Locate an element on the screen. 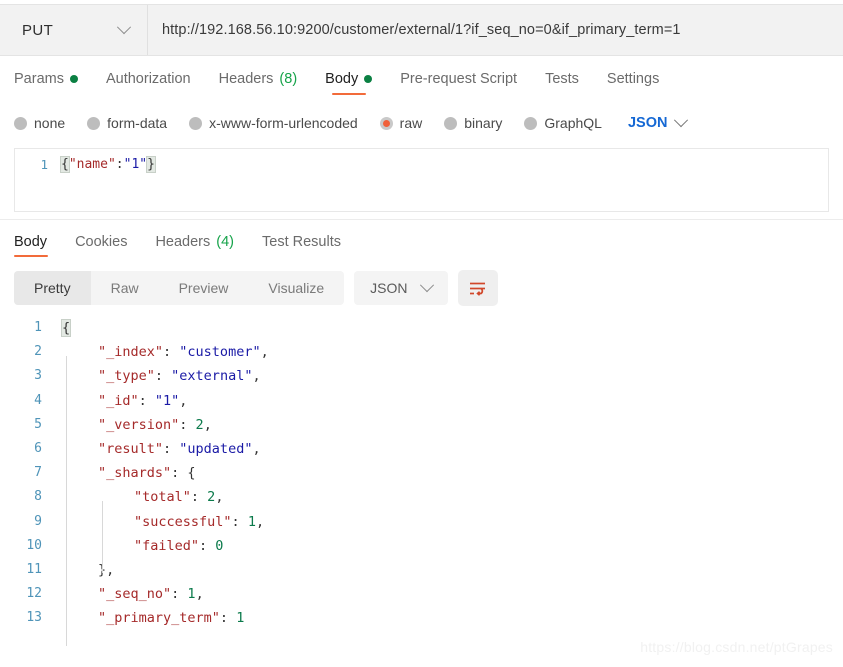 This screenshot has height=667, width=843. request-tab-settings: Settings is located at coordinates (633, 79).